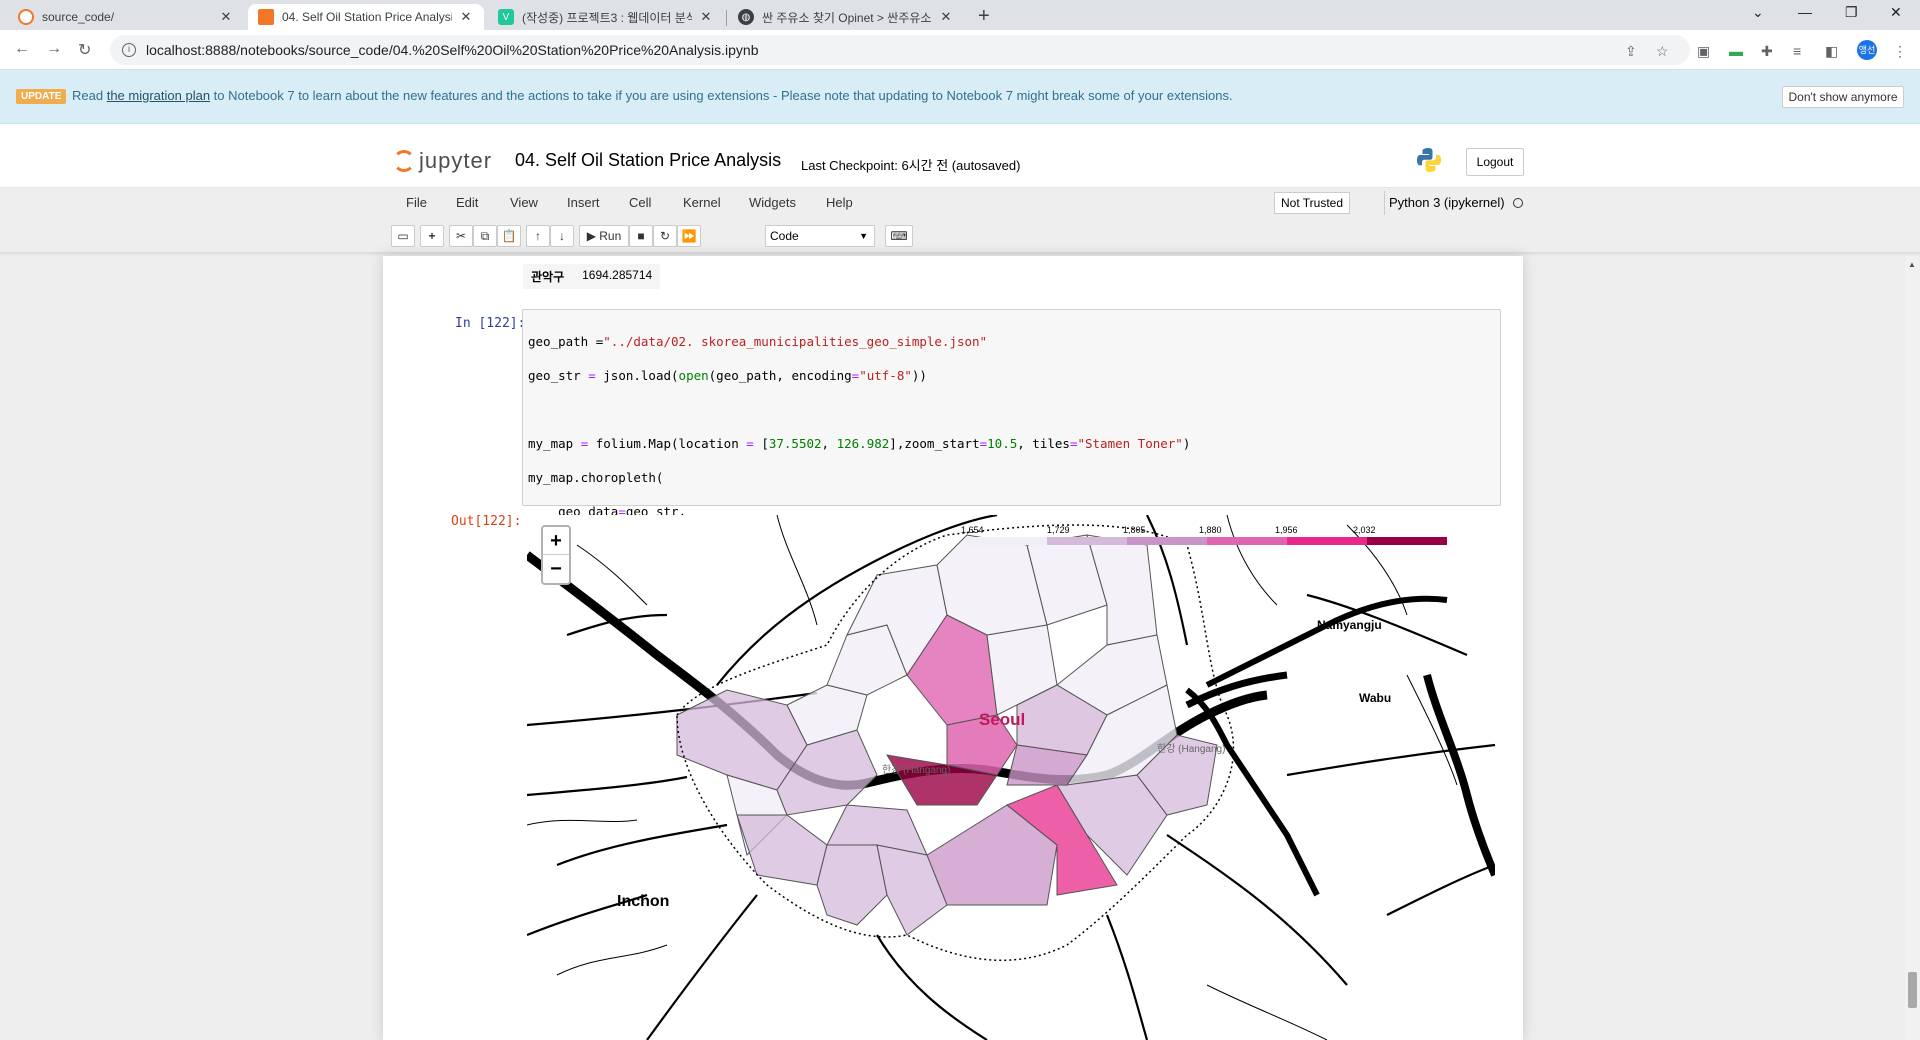 Image resolution: width=1920 pixels, height=1040 pixels. What do you see at coordinates (772, 202) in the screenshot?
I see `menu-widgets: Widgets` at bounding box center [772, 202].